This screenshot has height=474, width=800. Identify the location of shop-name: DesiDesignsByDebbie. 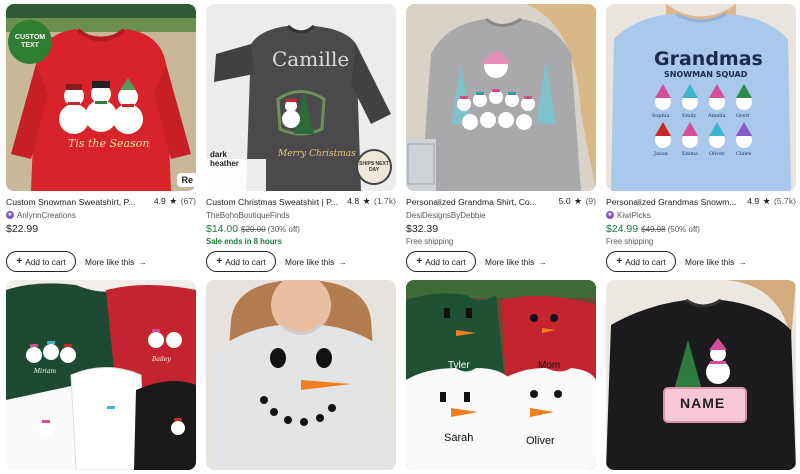
(446, 215).